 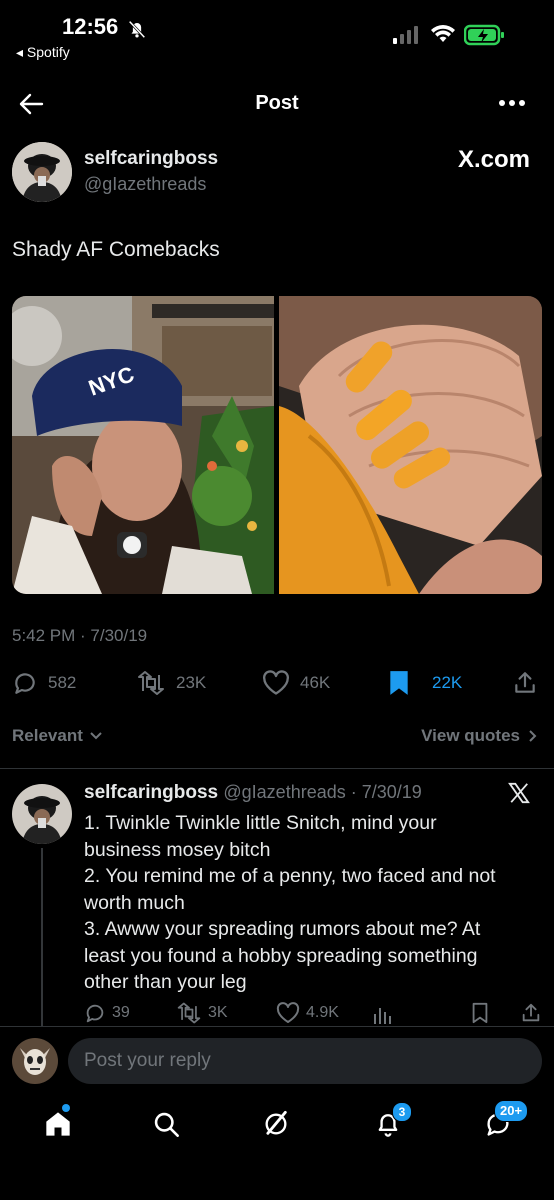 I want to click on x-logo-icon, so click(x=519, y=793).